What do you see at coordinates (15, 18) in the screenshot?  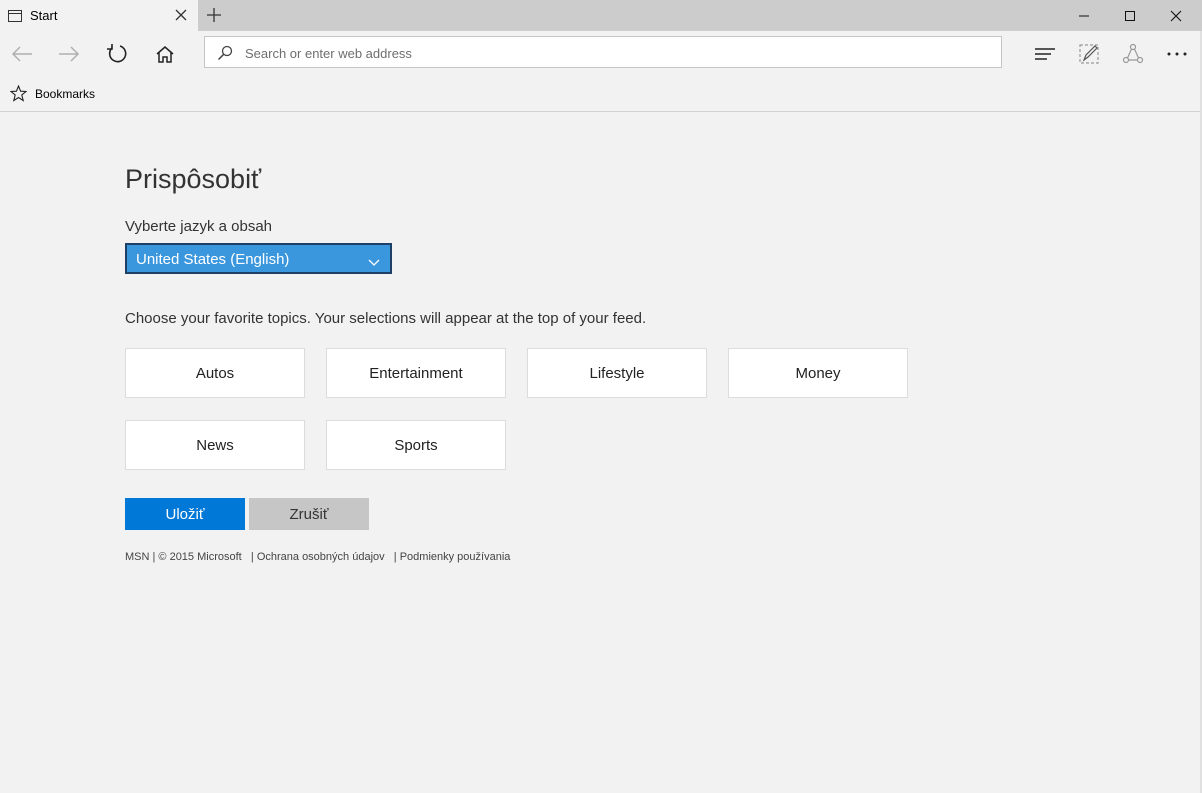 I see `page-icon` at bounding box center [15, 18].